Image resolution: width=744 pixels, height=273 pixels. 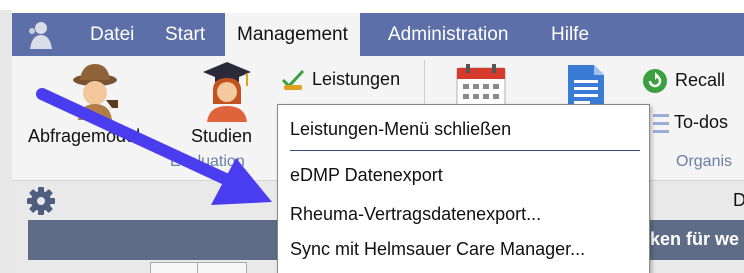 What do you see at coordinates (570, 34) in the screenshot?
I see `menu-hilfe: Hilfe` at bounding box center [570, 34].